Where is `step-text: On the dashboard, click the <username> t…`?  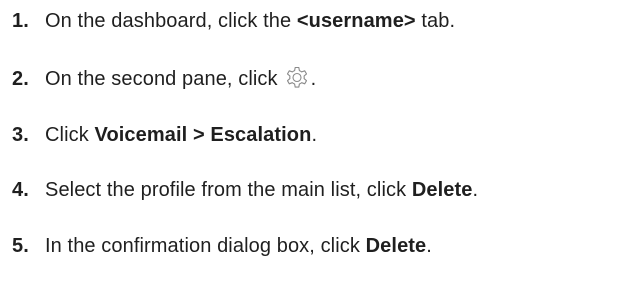
step-text: On the dashboard, click the <username> t… is located at coordinates (250, 21).